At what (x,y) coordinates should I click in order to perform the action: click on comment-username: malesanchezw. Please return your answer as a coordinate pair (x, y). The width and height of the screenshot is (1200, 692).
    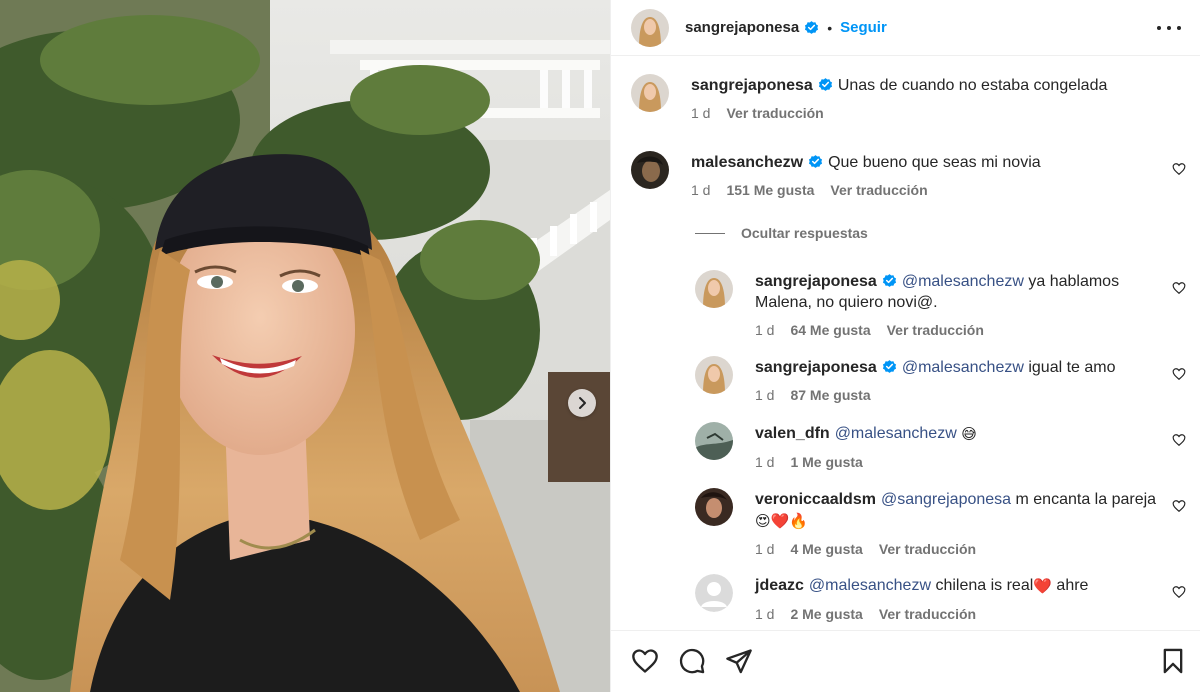
    Looking at the image, I should click on (747, 162).